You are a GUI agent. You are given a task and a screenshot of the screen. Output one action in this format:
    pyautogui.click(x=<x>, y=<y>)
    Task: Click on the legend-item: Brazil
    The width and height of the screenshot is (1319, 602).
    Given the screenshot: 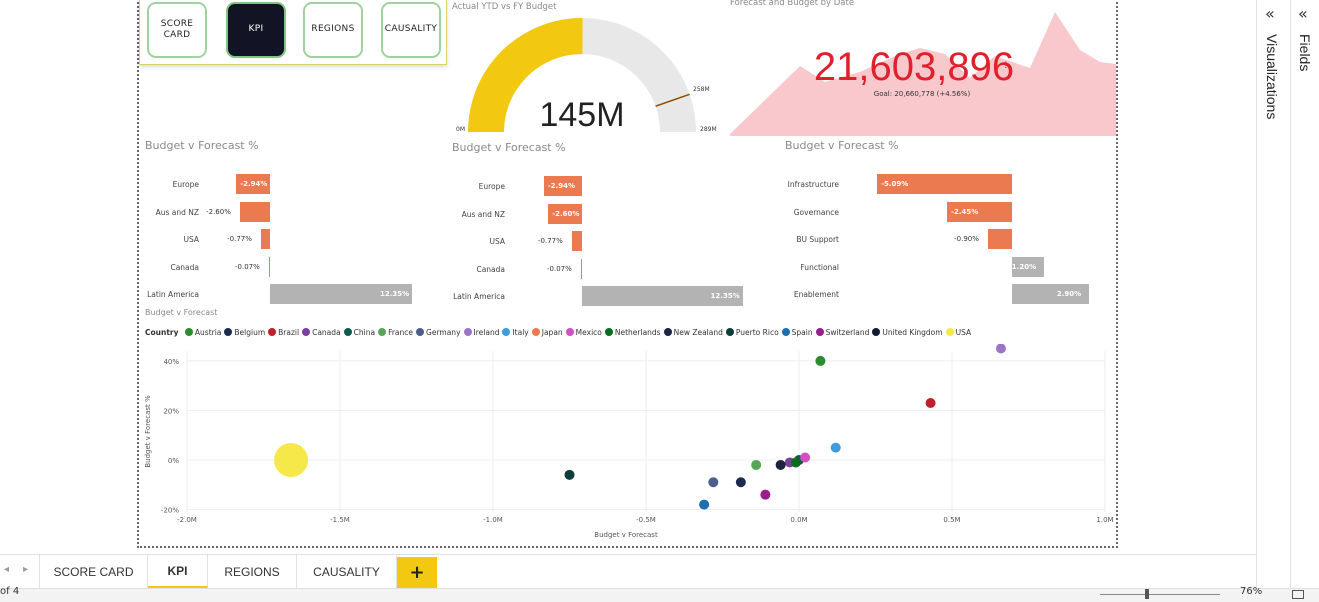 What is the action you would take?
    pyautogui.click(x=283, y=332)
    